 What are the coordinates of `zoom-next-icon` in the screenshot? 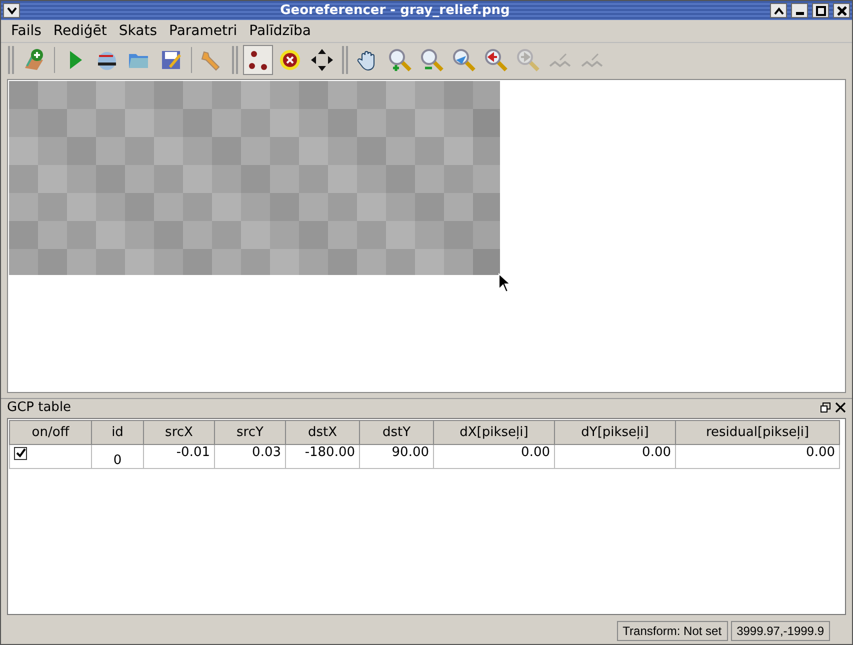 It's located at (528, 60).